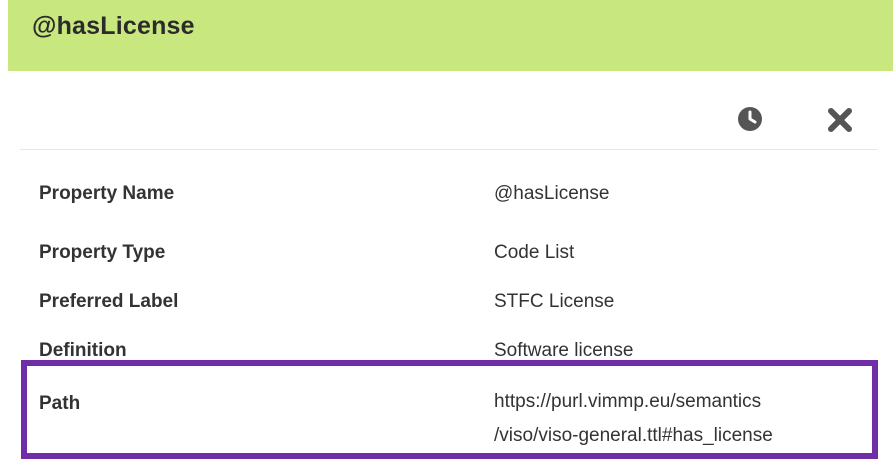 The height and width of the screenshot is (462, 893). Describe the element at coordinates (113, 26) in the screenshot. I see `dialog-title: @hasLicense` at that location.